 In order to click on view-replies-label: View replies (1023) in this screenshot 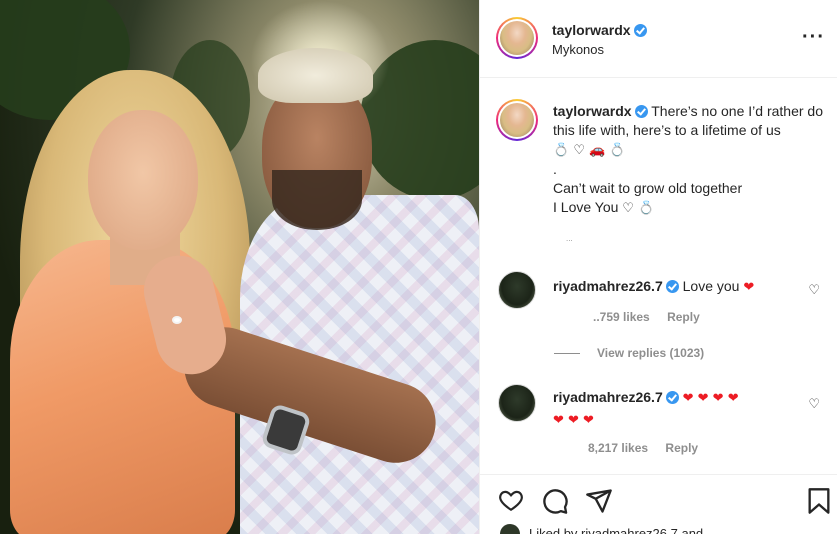, I will do `click(651, 353)`.